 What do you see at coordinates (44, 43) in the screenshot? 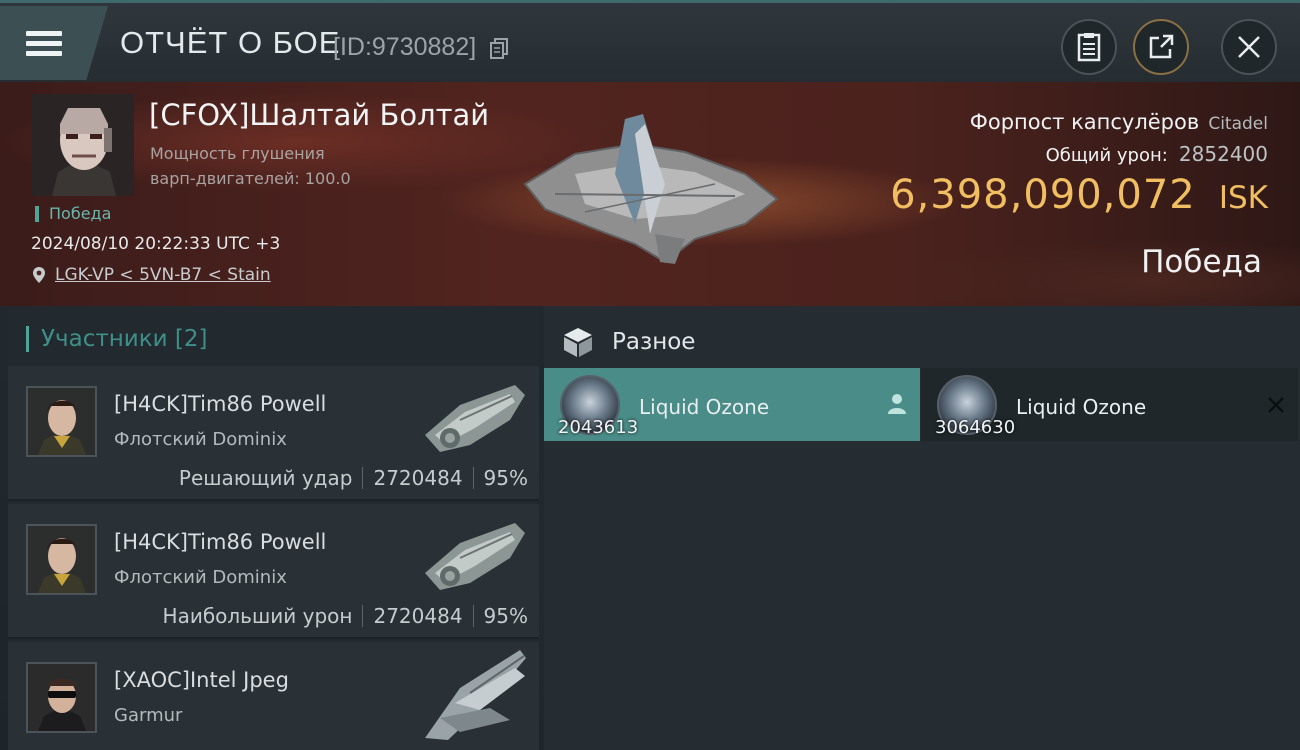
I see `hamburger-menu-icon` at bounding box center [44, 43].